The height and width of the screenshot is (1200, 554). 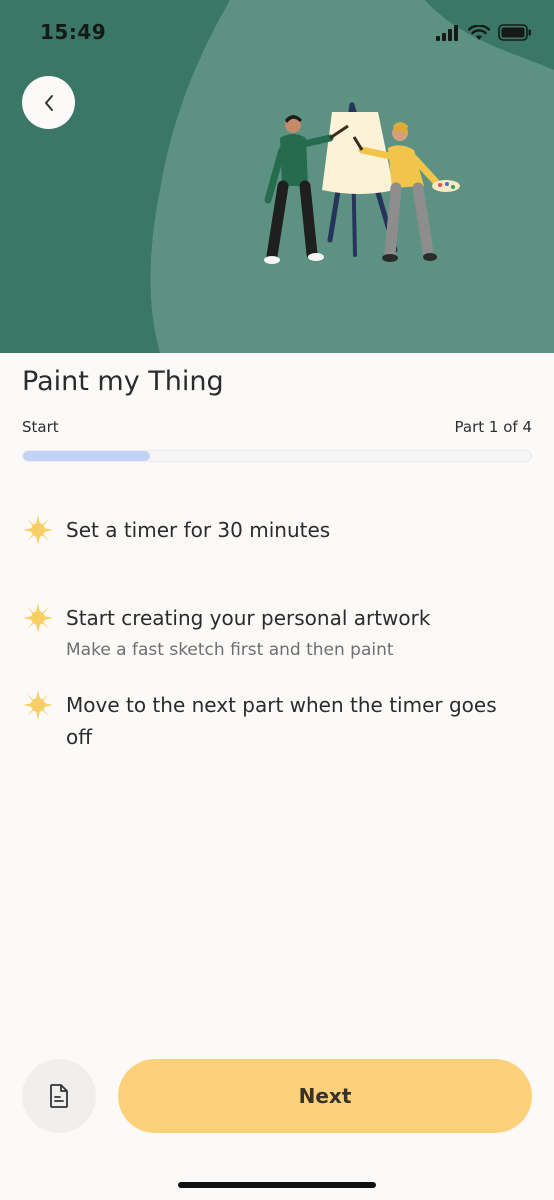 I want to click on step-title: Start creating your personal artwork, so click(x=248, y=618).